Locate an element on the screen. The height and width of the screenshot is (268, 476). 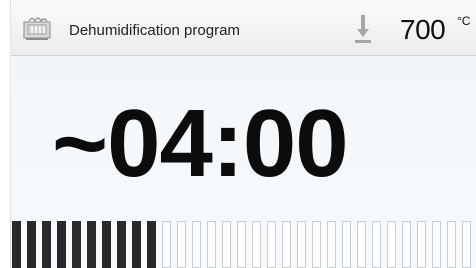
program-name: Dehumidification program is located at coordinates (154, 30).